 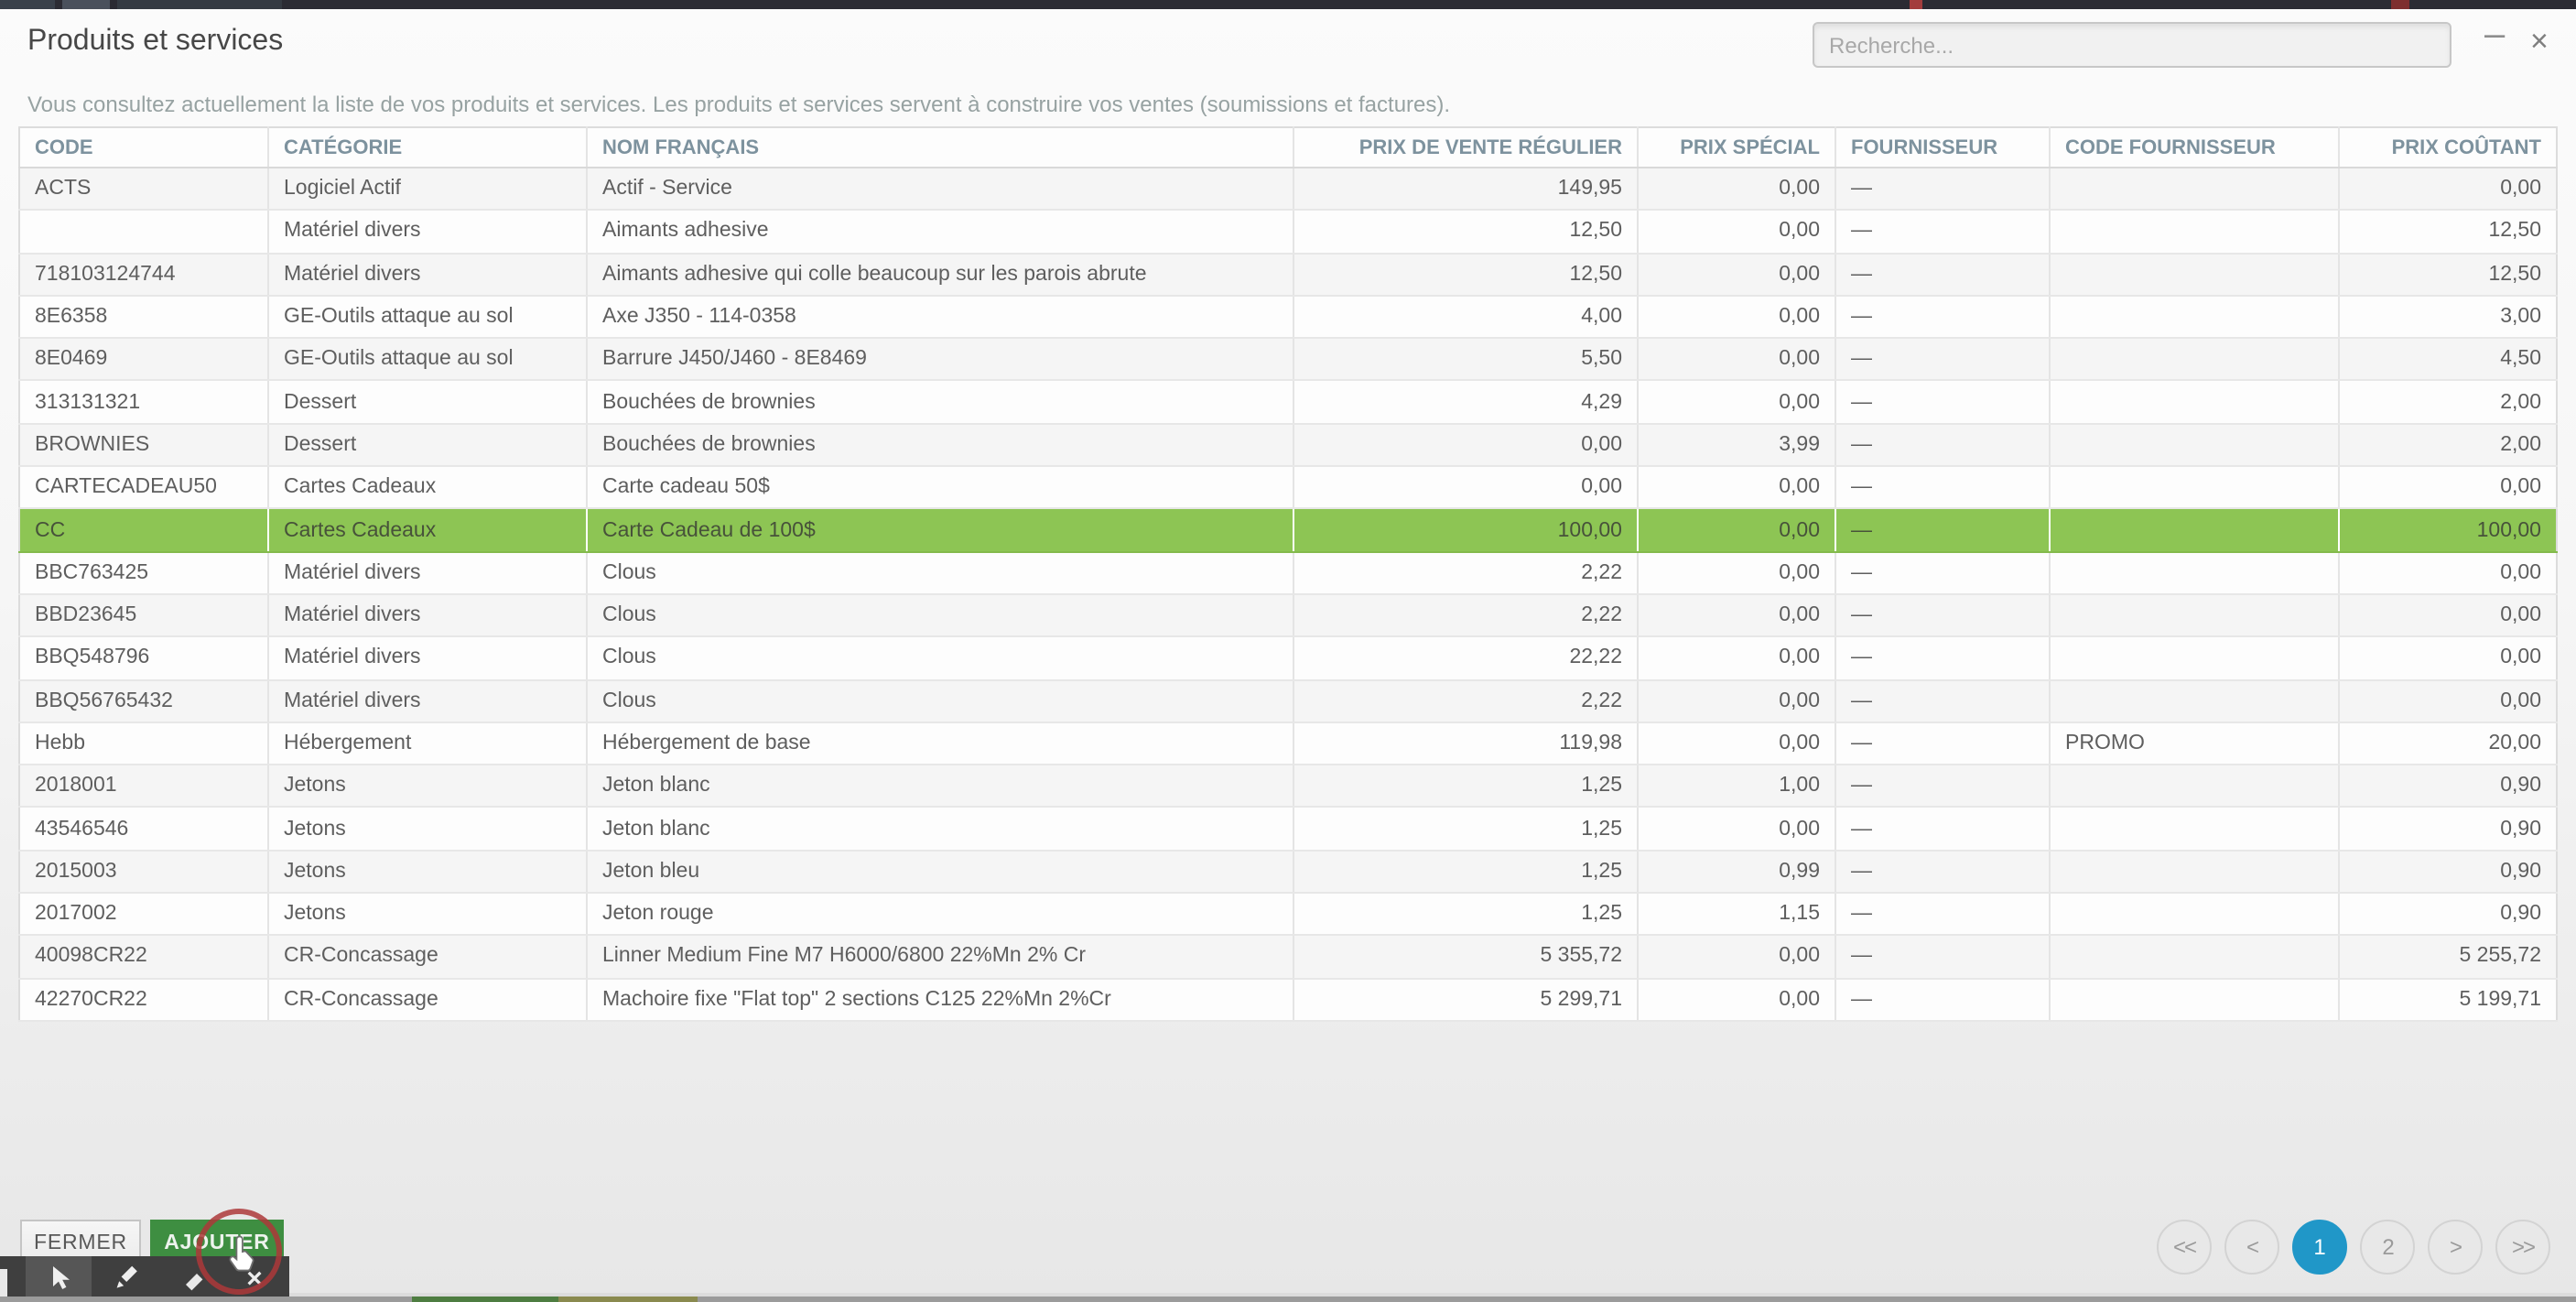 I want to click on cell-prix_coutant: 12,50, so click(x=2448, y=233).